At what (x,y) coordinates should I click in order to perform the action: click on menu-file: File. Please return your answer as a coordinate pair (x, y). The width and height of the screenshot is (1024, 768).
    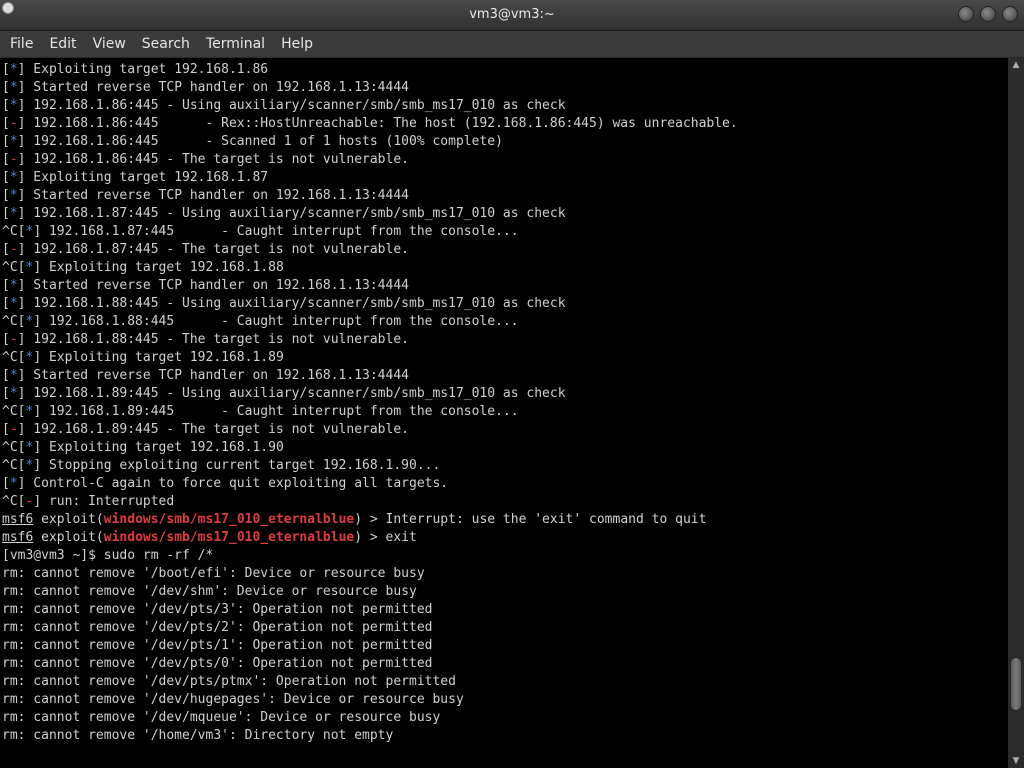
    Looking at the image, I should click on (21, 44).